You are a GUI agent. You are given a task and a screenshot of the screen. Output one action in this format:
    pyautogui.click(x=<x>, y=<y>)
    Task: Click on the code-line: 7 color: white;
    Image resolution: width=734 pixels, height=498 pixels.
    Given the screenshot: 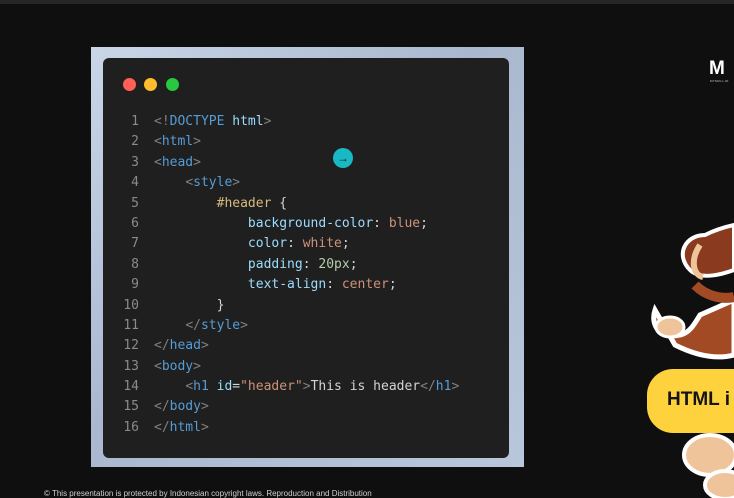 What is the action you would take?
    pyautogui.click(x=306, y=244)
    